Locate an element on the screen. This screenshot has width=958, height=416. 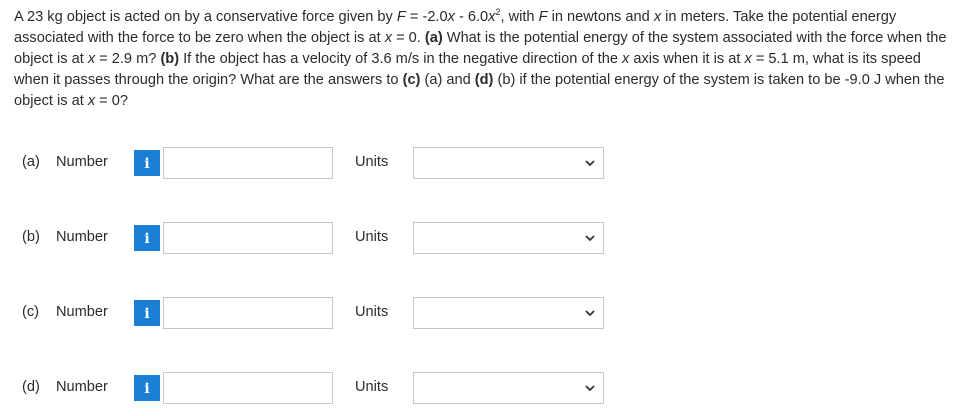
answer-row-d: (d) Number i Units is located at coordinates (479, 388).